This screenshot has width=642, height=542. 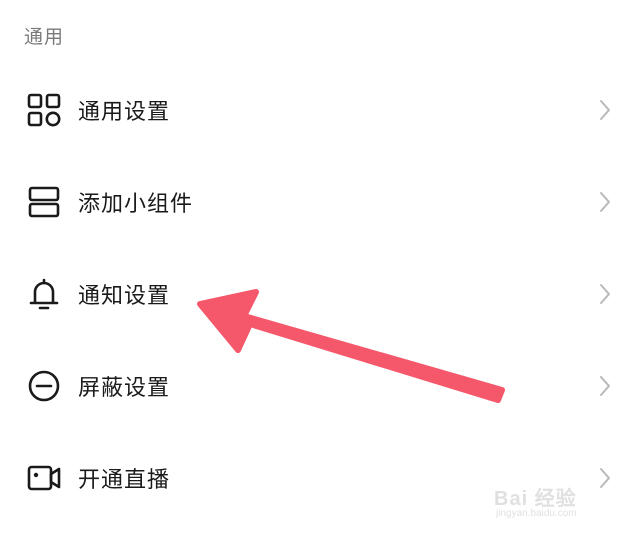 I want to click on watermark-url: jingyan.baidu.com, so click(x=536, y=513).